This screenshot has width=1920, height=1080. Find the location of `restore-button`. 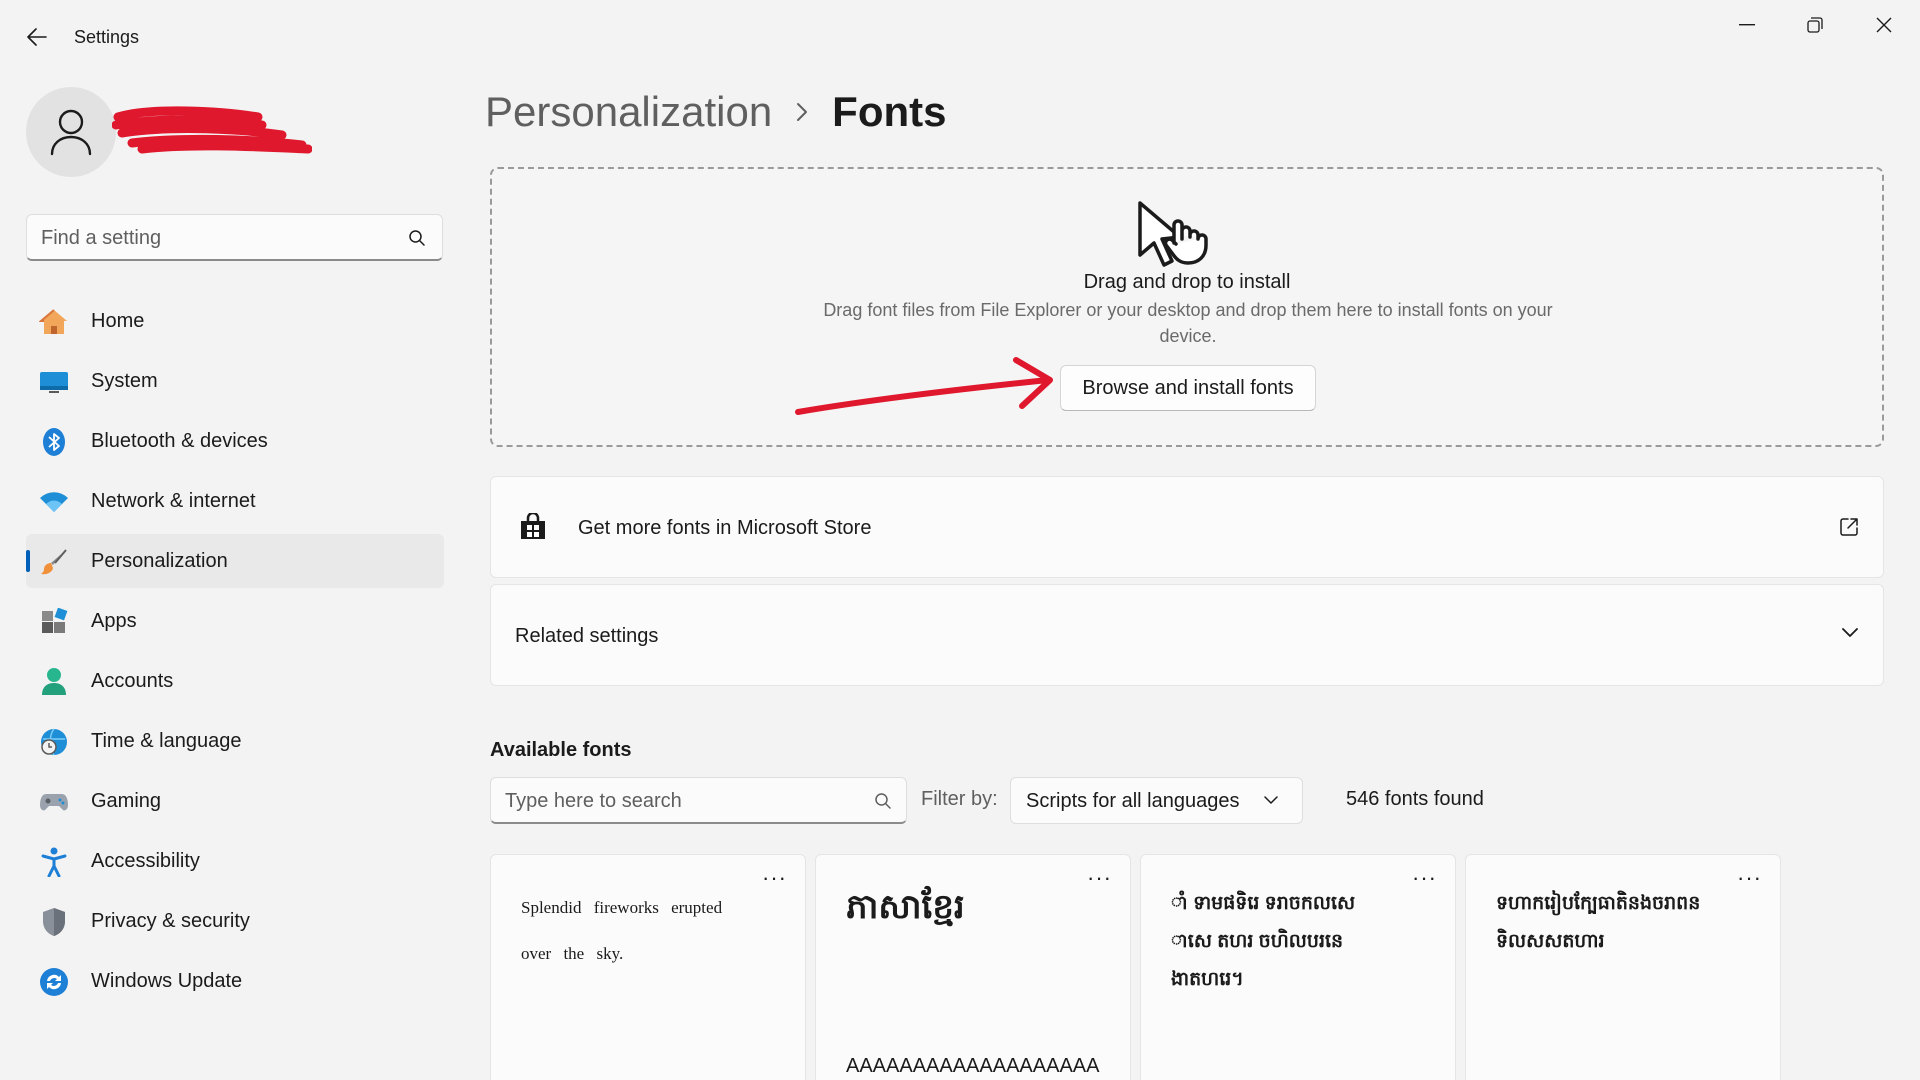

restore-button is located at coordinates (1815, 25).